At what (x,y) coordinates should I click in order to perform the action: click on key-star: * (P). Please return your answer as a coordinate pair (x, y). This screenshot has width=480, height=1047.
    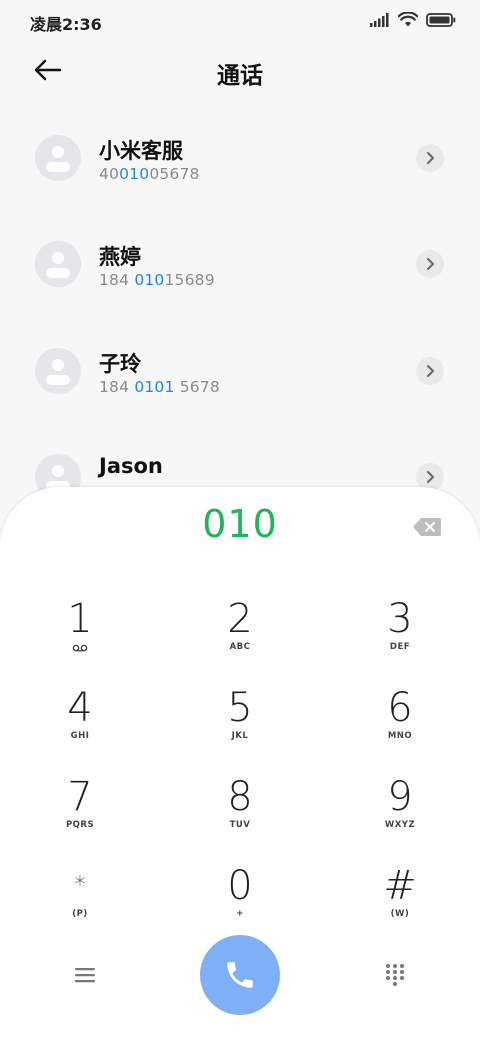
    Looking at the image, I should click on (80, 903).